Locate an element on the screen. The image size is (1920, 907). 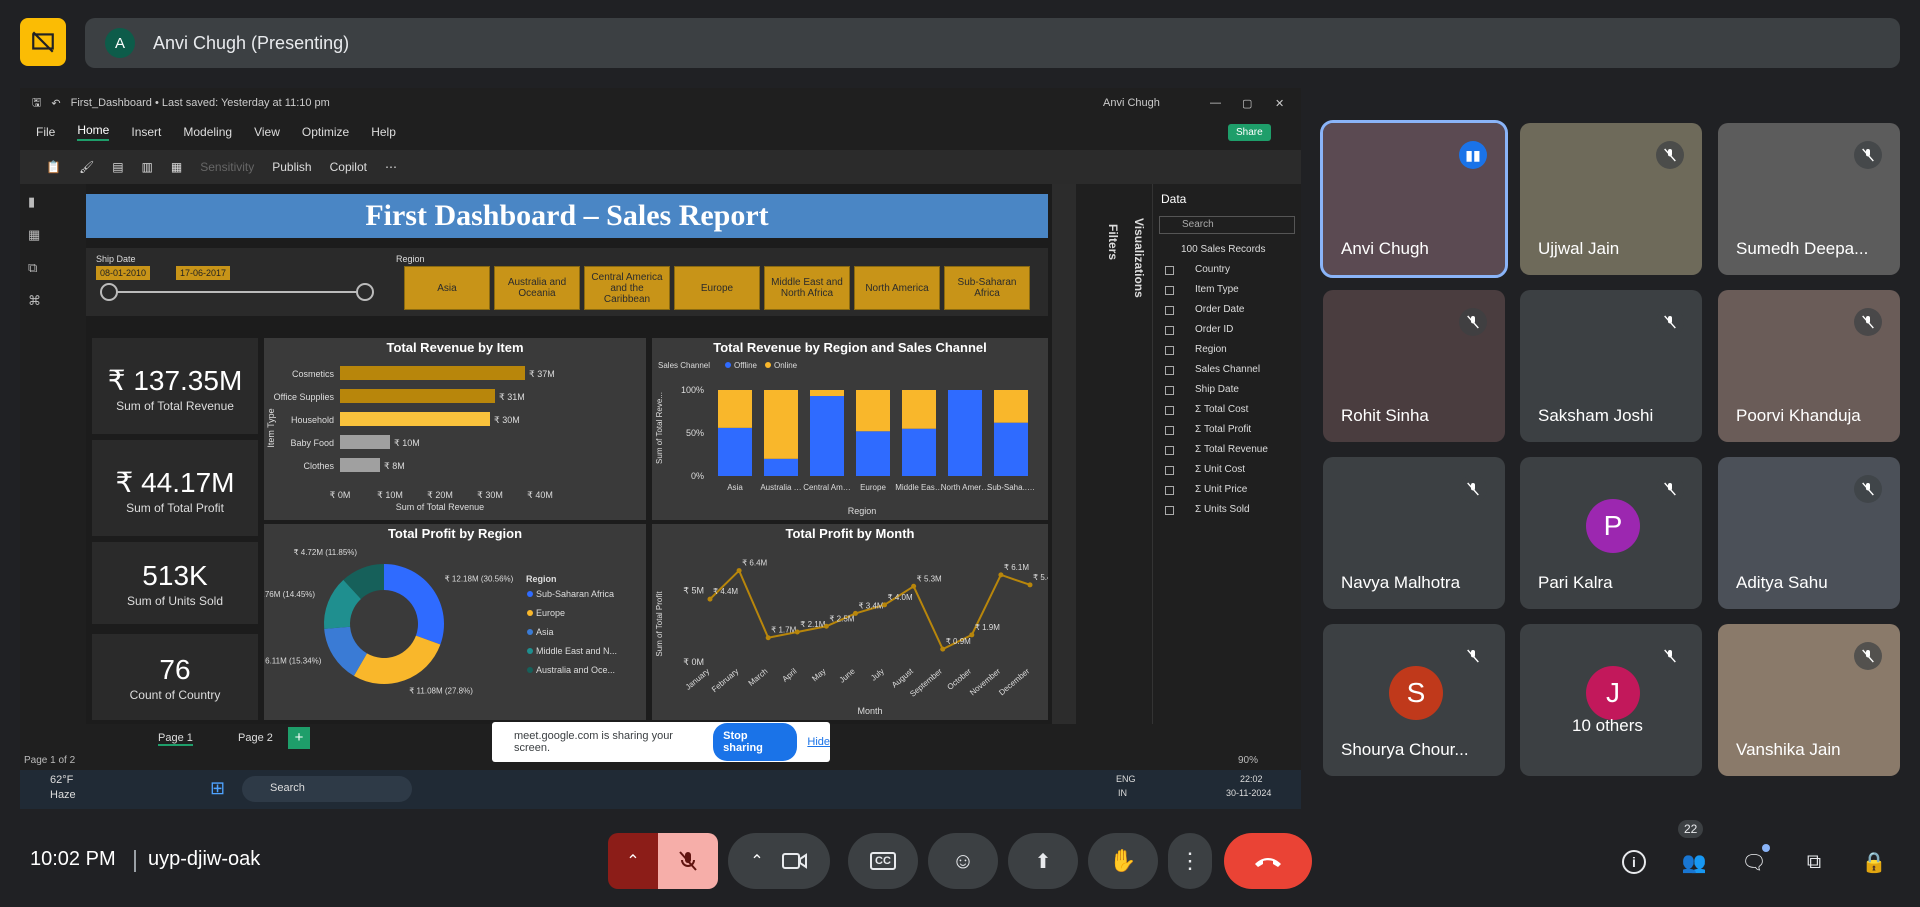
taskbar-search: Search is located at coordinates (327, 789).